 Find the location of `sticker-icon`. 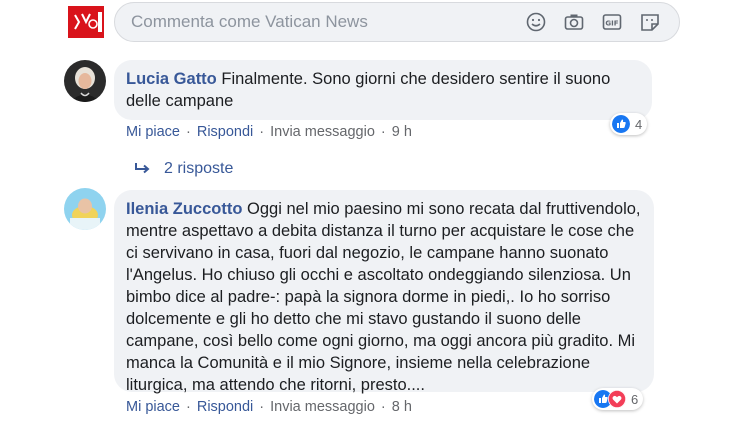

sticker-icon is located at coordinates (650, 22).